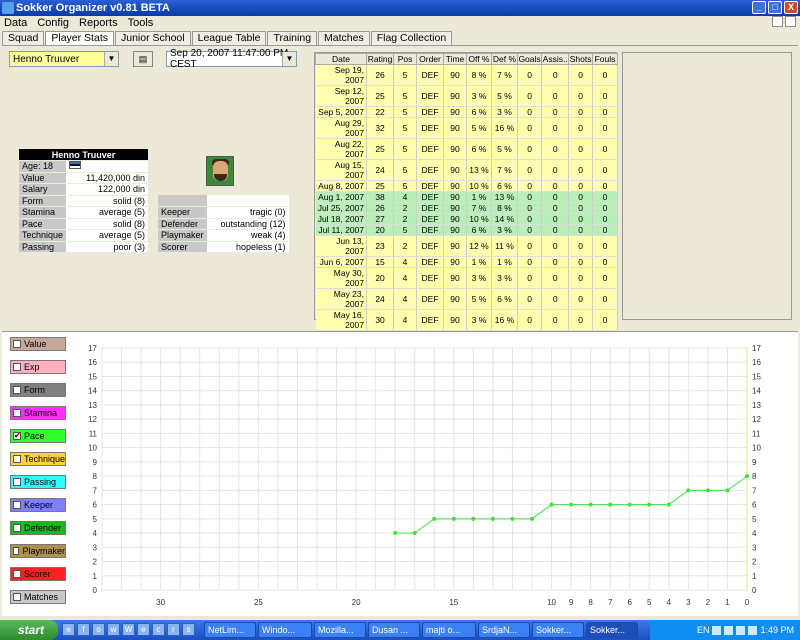  What do you see at coordinates (38, 344) in the screenshot?
I see `legend-toggle-value: Value` at bounding box center [38, 344].